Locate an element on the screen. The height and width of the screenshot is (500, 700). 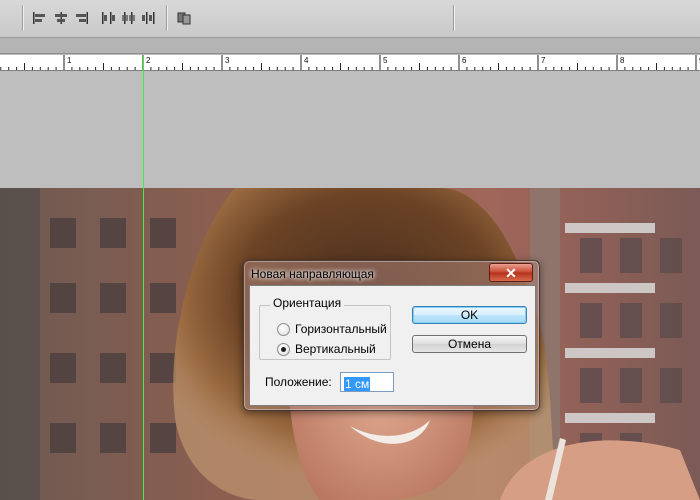
ok-button: OK is located at coordinates (469, 315).